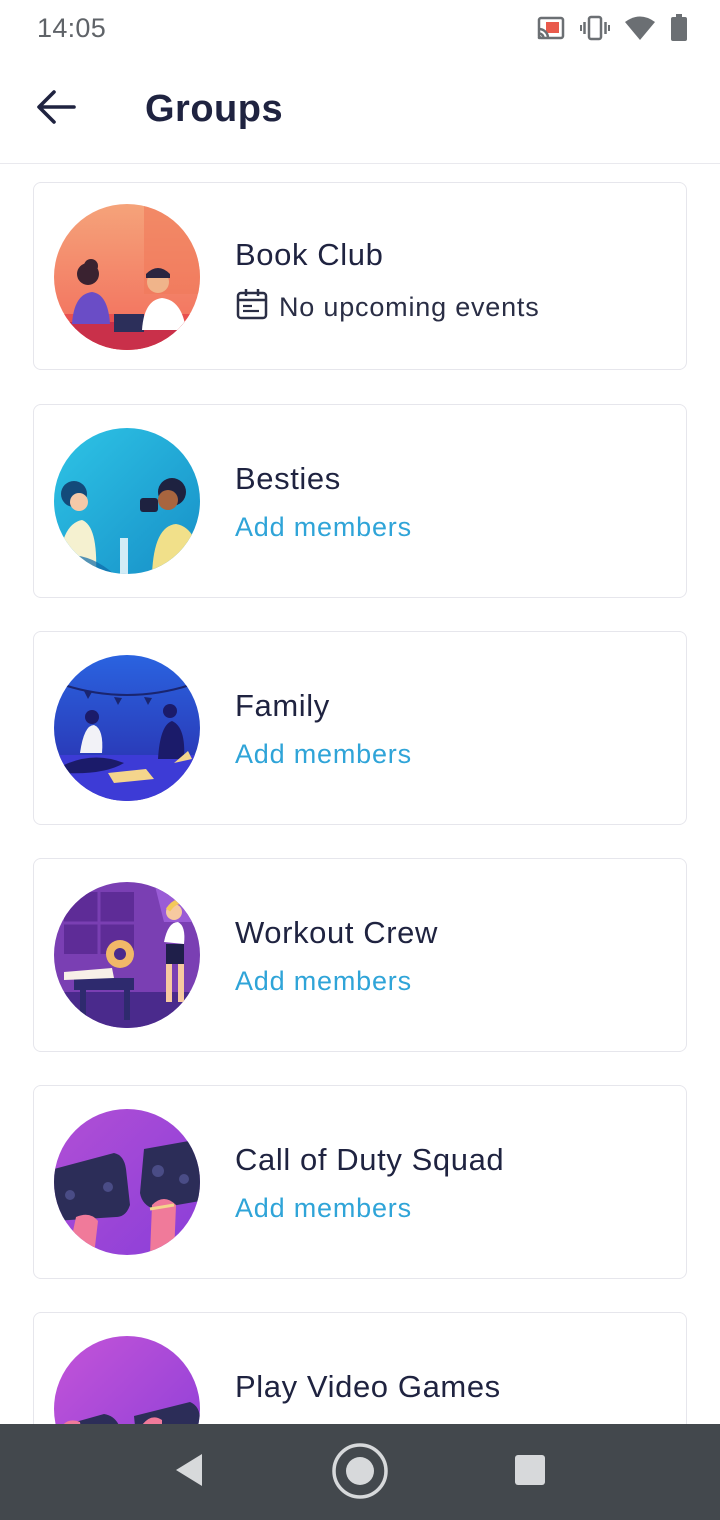 This screenshot has width=720, height=1520. What do you see at coordinates (127, 277) in the screenshot?
I see `group-avatar-book-club` at bounding box center [127, 277].